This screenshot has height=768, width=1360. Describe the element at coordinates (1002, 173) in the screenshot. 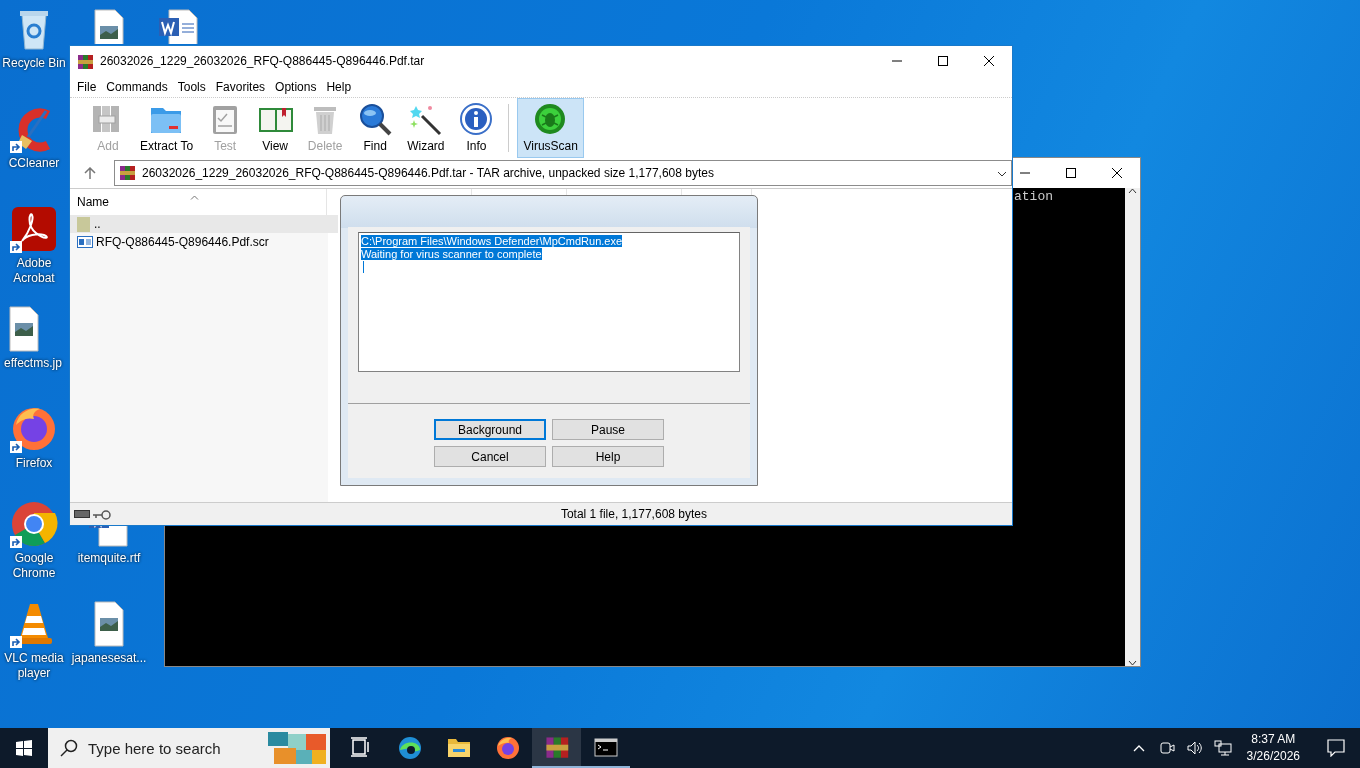

I see `dropdown-caret-icon` at that location.